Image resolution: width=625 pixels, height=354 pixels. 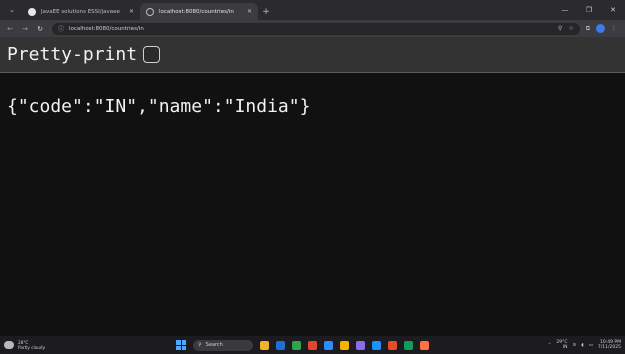 What do you see at coordinates (9, 345) in the screenshot?
I see `cloud-icon` at bounding box center [9, 345].